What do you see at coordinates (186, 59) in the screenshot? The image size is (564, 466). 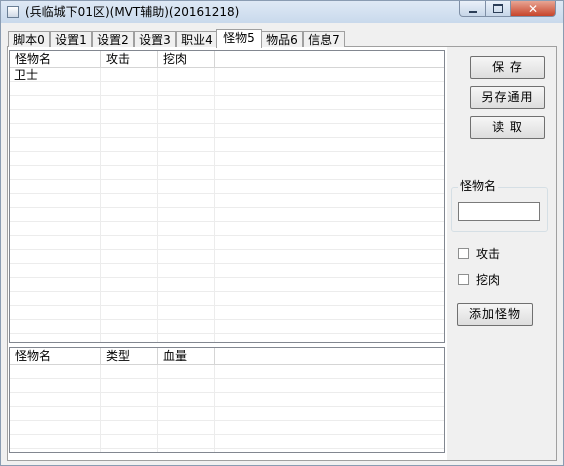 I see `column-header-dig: 挖肉` at bounding box center [186, 59].